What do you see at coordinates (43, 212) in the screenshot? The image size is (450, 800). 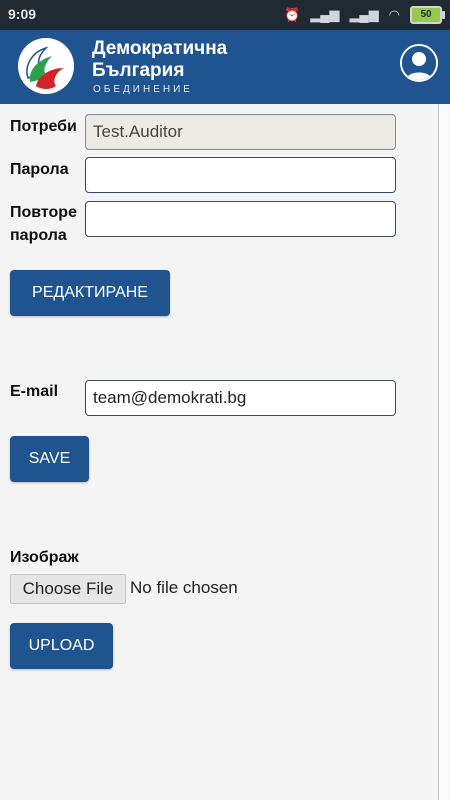 I see `repeat-password-label-line1: Повторе` at bounding box center [43, 212].